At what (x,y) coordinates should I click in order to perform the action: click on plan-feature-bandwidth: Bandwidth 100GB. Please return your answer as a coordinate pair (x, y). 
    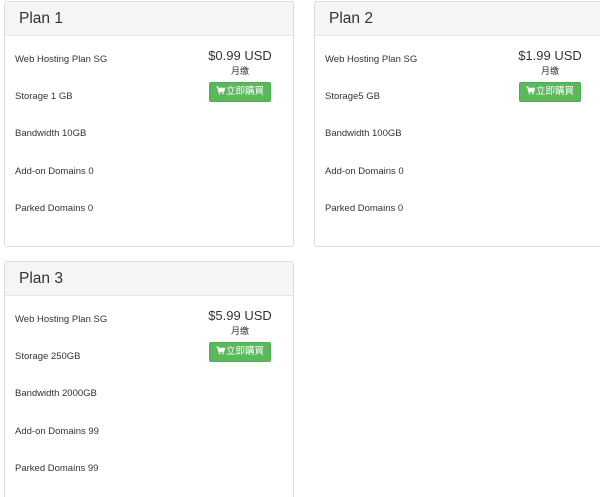
    Looking at the image, I should click on (363, 133).